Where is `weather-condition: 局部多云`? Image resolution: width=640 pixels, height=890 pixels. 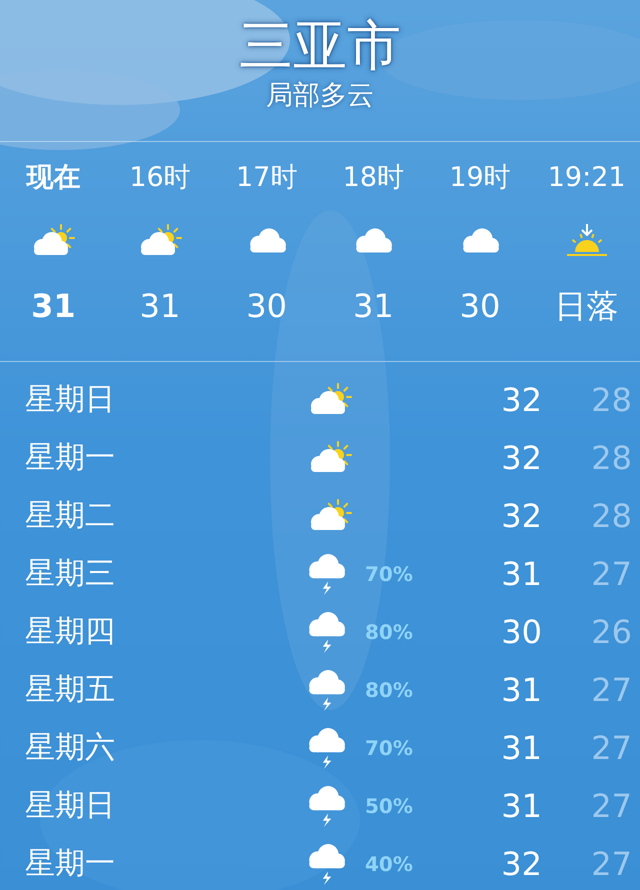 weather-condition: 局部多云 is located at coordinates (320, 96).